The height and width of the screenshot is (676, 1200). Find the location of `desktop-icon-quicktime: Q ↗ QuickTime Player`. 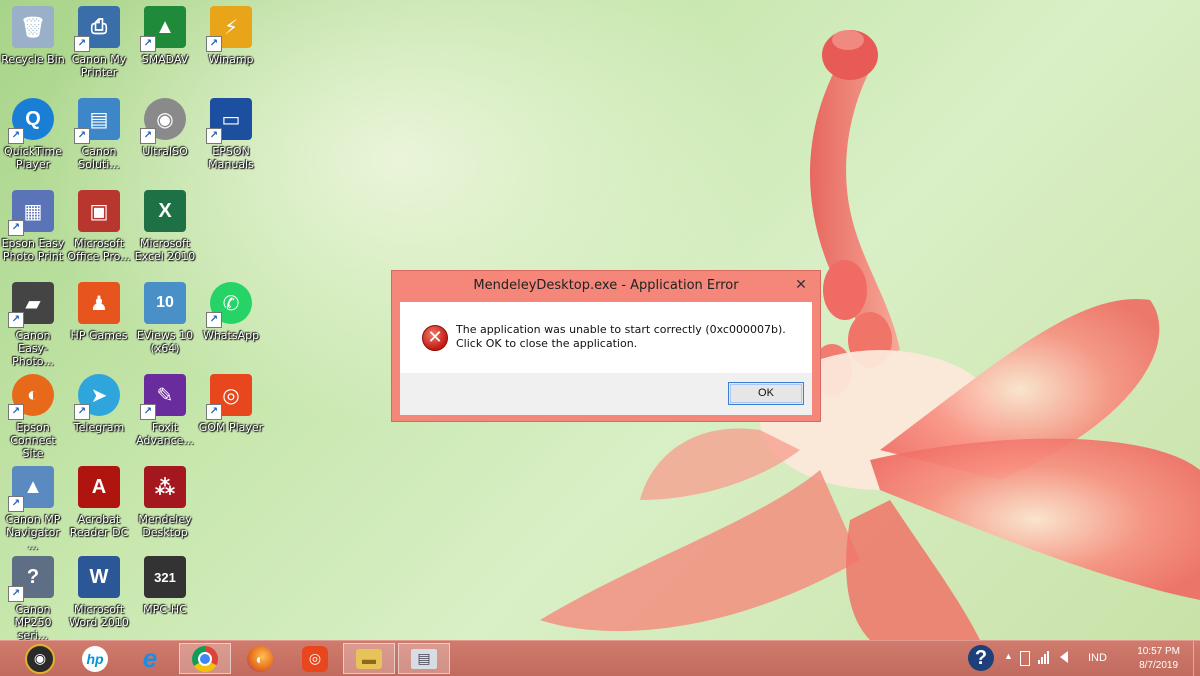

desktop-icon-quicktime: Q ↗ QuickTime Player is located at coordinates (33, 134).